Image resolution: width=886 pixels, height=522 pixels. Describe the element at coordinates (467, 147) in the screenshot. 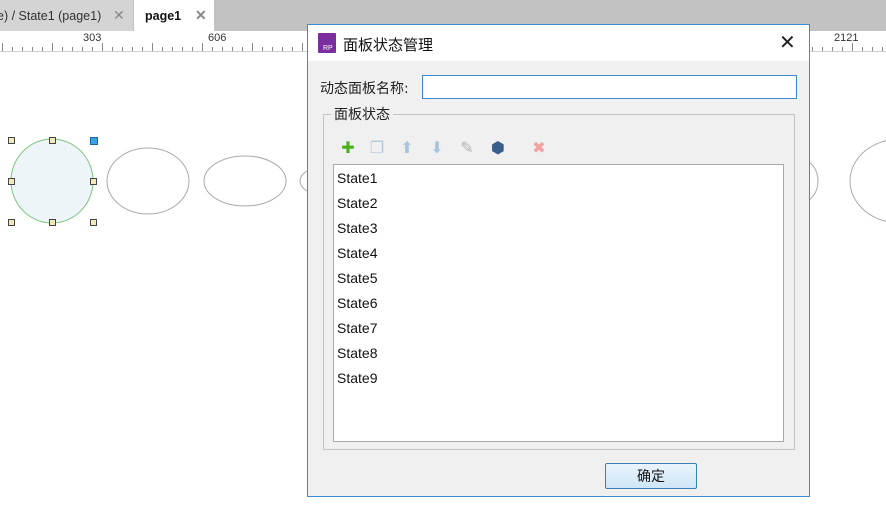

I see `edit-state-icon: ✎` at that location.